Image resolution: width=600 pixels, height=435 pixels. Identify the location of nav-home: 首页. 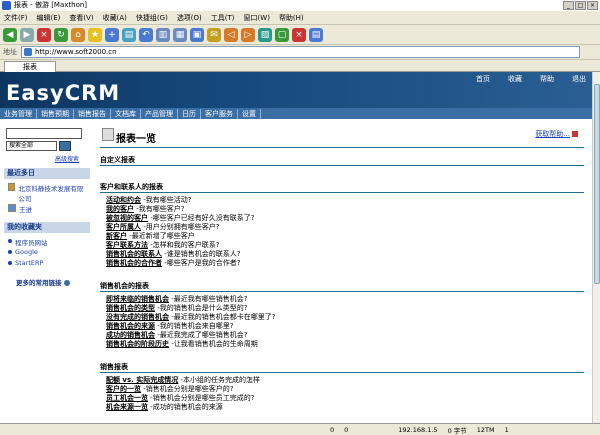
(483, 79).